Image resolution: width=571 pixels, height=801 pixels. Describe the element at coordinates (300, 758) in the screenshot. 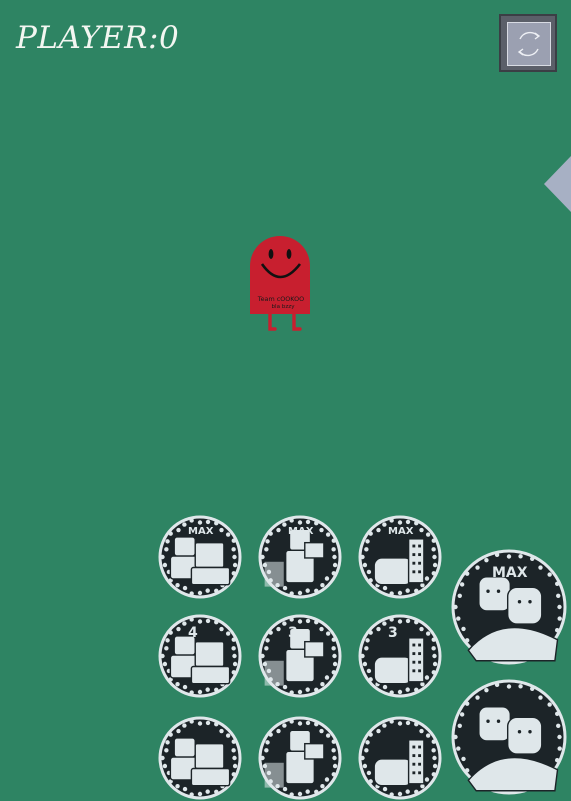

I see `game-coin-c8` at that location.